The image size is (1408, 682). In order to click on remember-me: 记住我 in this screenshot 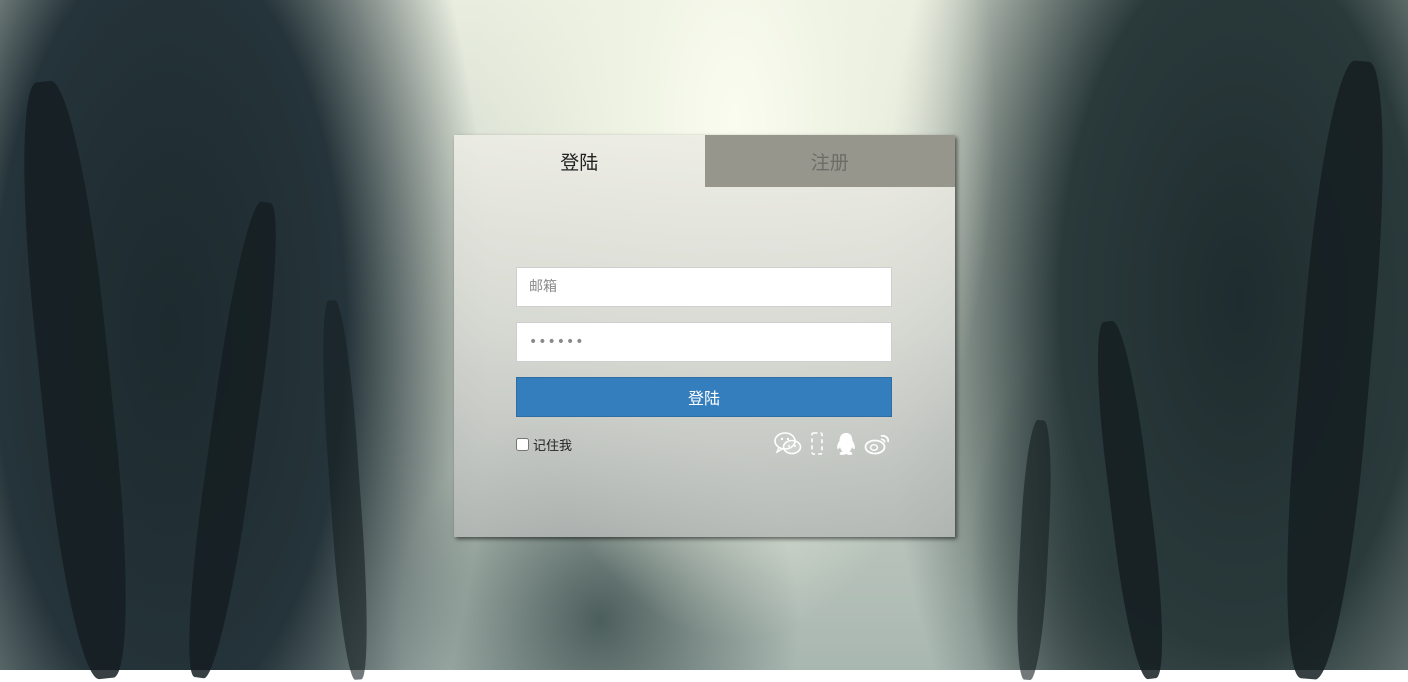, I will do `click(544, 444)`.